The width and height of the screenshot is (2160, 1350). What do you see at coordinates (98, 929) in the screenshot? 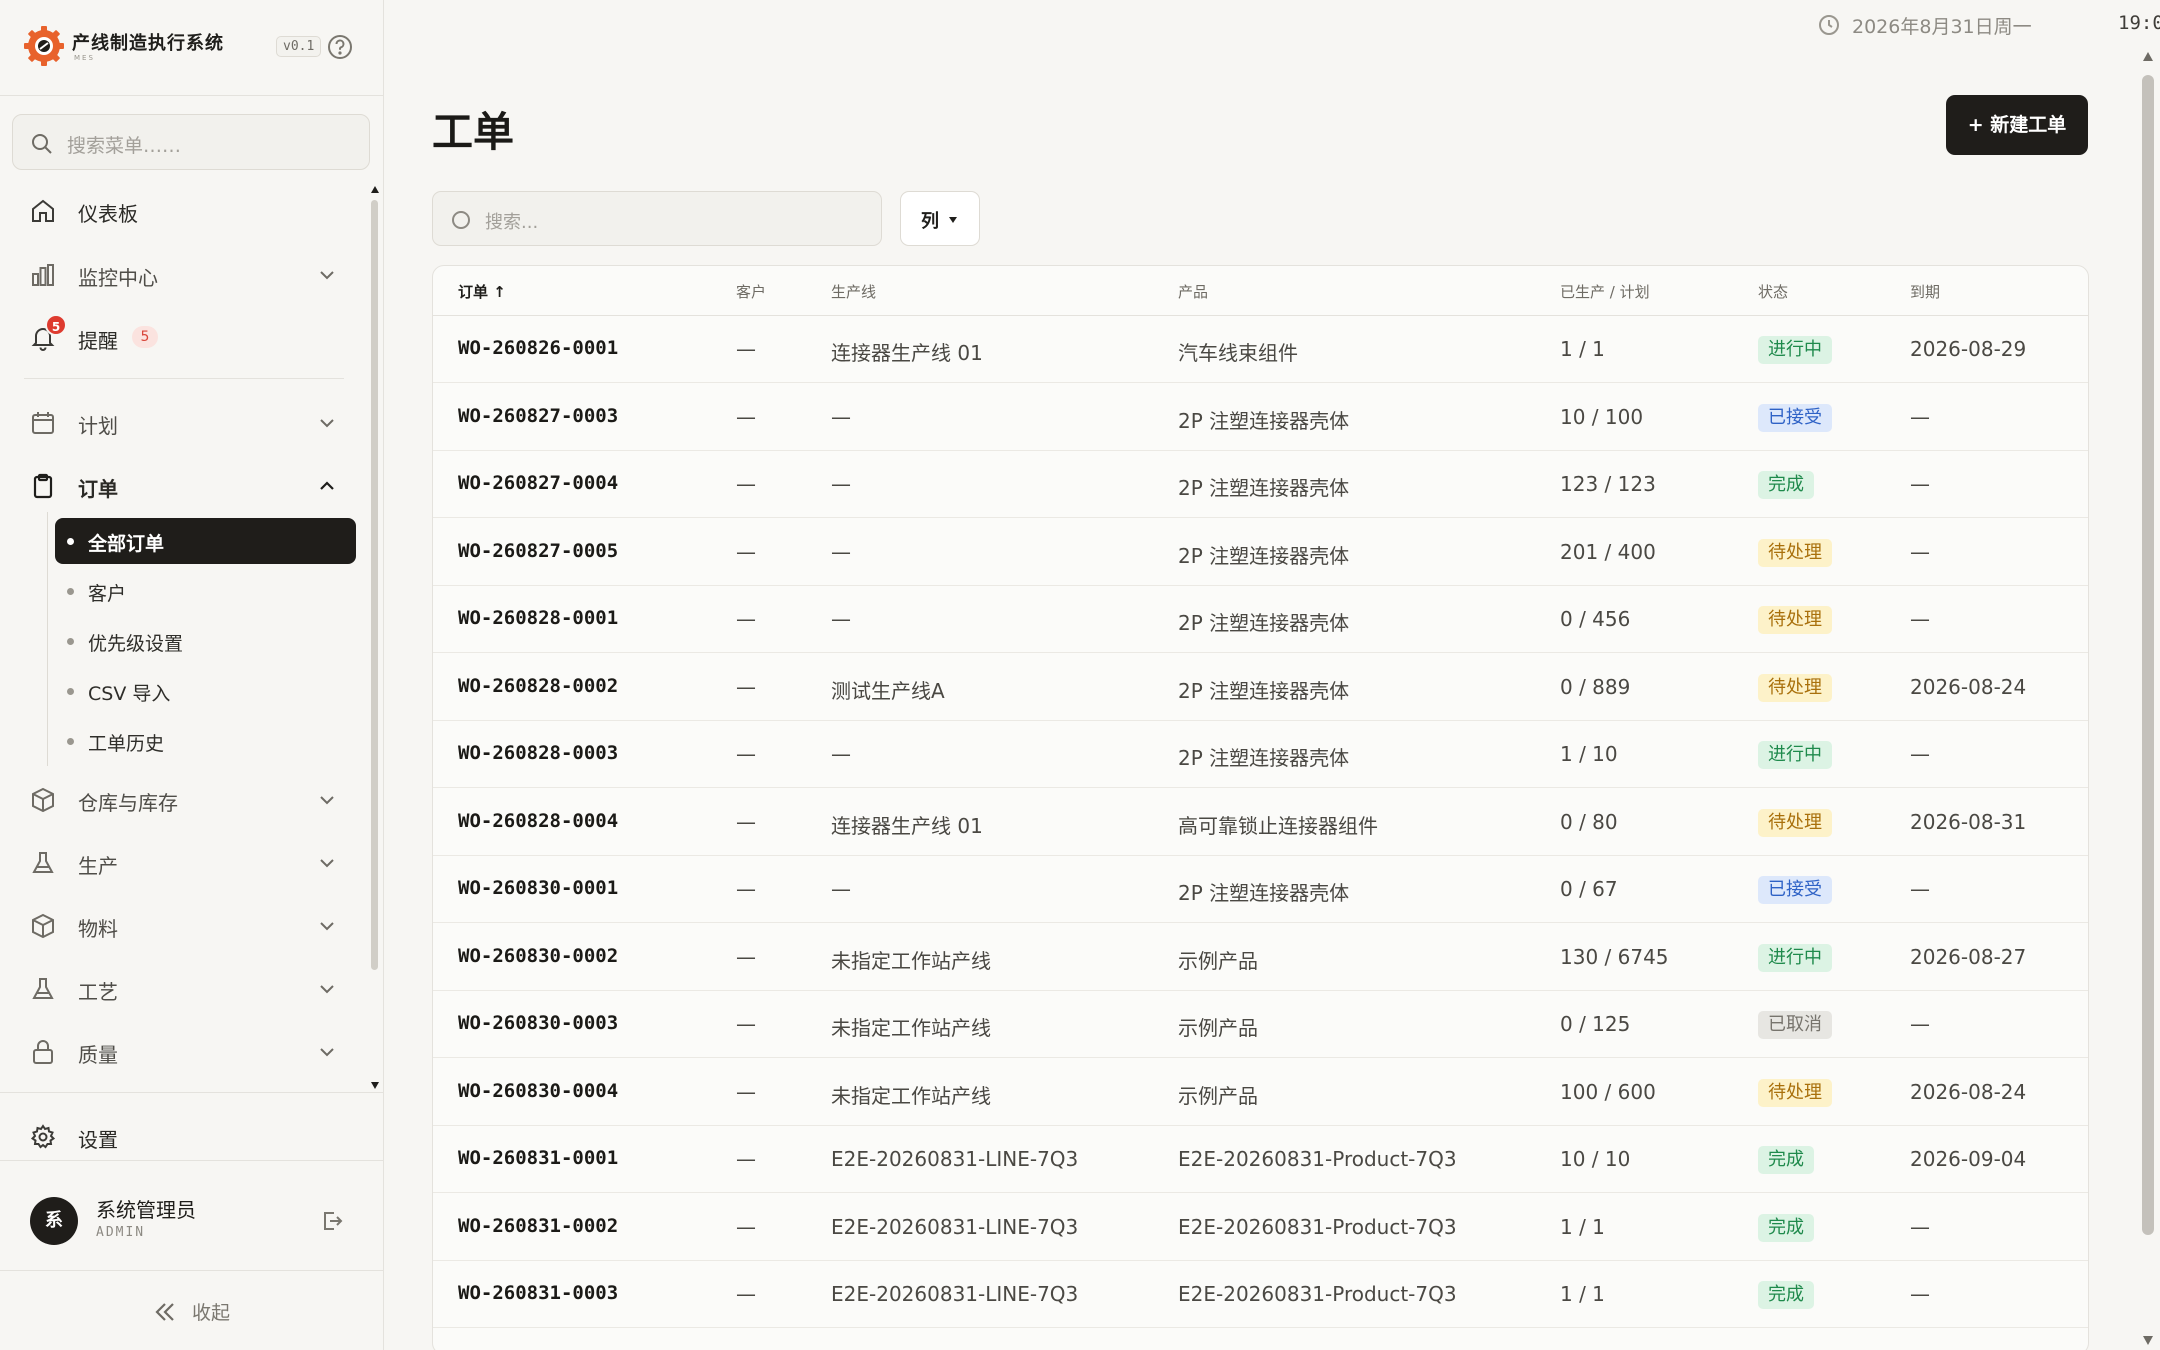
I see `sidebar-item-label: 物料` at bounding box center [98, 929].